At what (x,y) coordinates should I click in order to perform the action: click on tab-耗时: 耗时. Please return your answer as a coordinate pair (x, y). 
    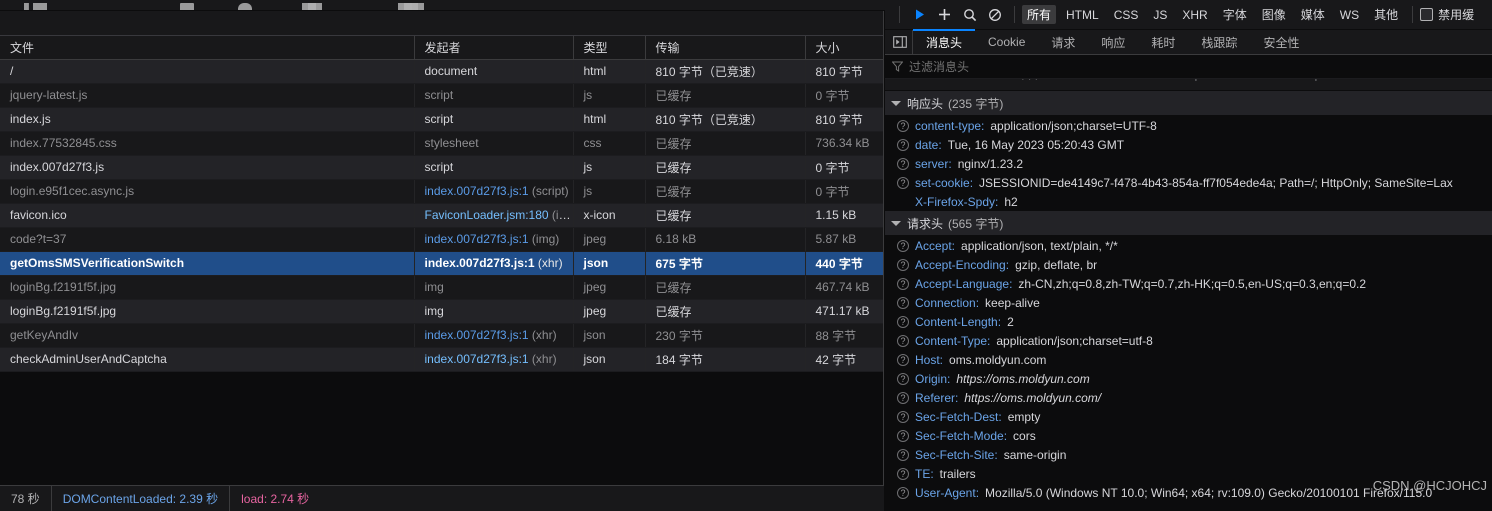
    Looking at the image, I should click on (1163, 42).